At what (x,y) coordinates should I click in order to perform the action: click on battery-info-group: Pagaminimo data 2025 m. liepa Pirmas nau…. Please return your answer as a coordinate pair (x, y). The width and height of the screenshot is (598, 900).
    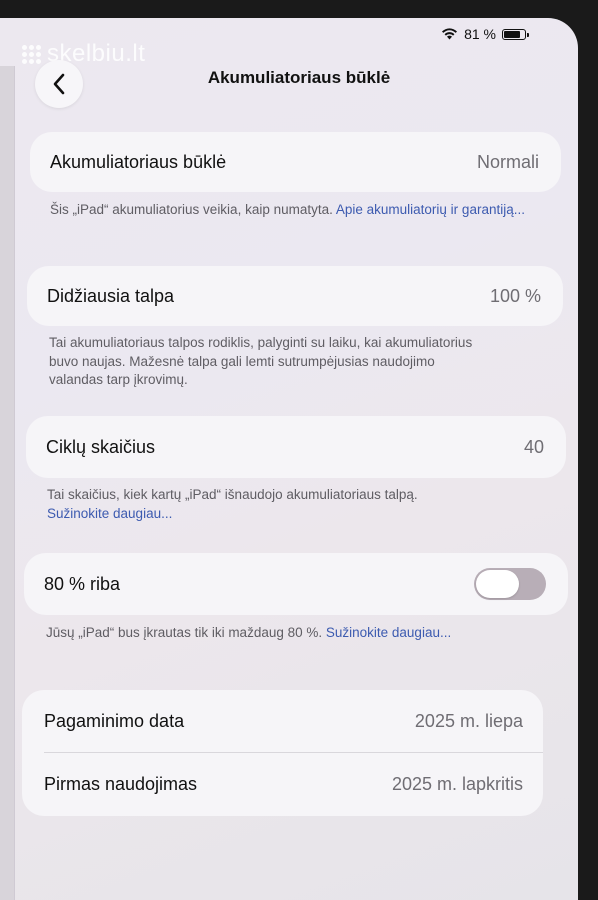
    Looking at the image, I should click on (282, 753).